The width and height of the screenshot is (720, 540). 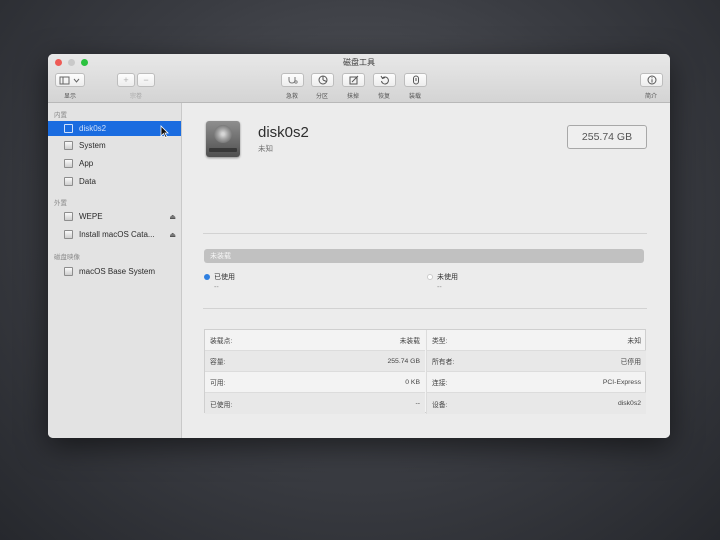 I want to click on used-dot, so click(x=207, y=277).